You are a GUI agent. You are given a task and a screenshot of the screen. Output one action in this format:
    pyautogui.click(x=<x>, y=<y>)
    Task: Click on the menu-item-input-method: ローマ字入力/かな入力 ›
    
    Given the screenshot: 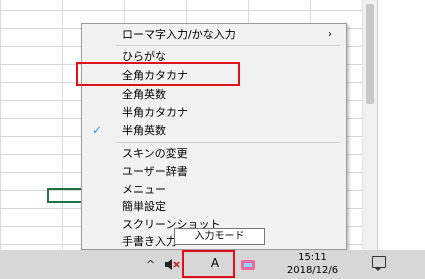 What is the action you would take?
    pyautogui.click(x=214, y=34)
    